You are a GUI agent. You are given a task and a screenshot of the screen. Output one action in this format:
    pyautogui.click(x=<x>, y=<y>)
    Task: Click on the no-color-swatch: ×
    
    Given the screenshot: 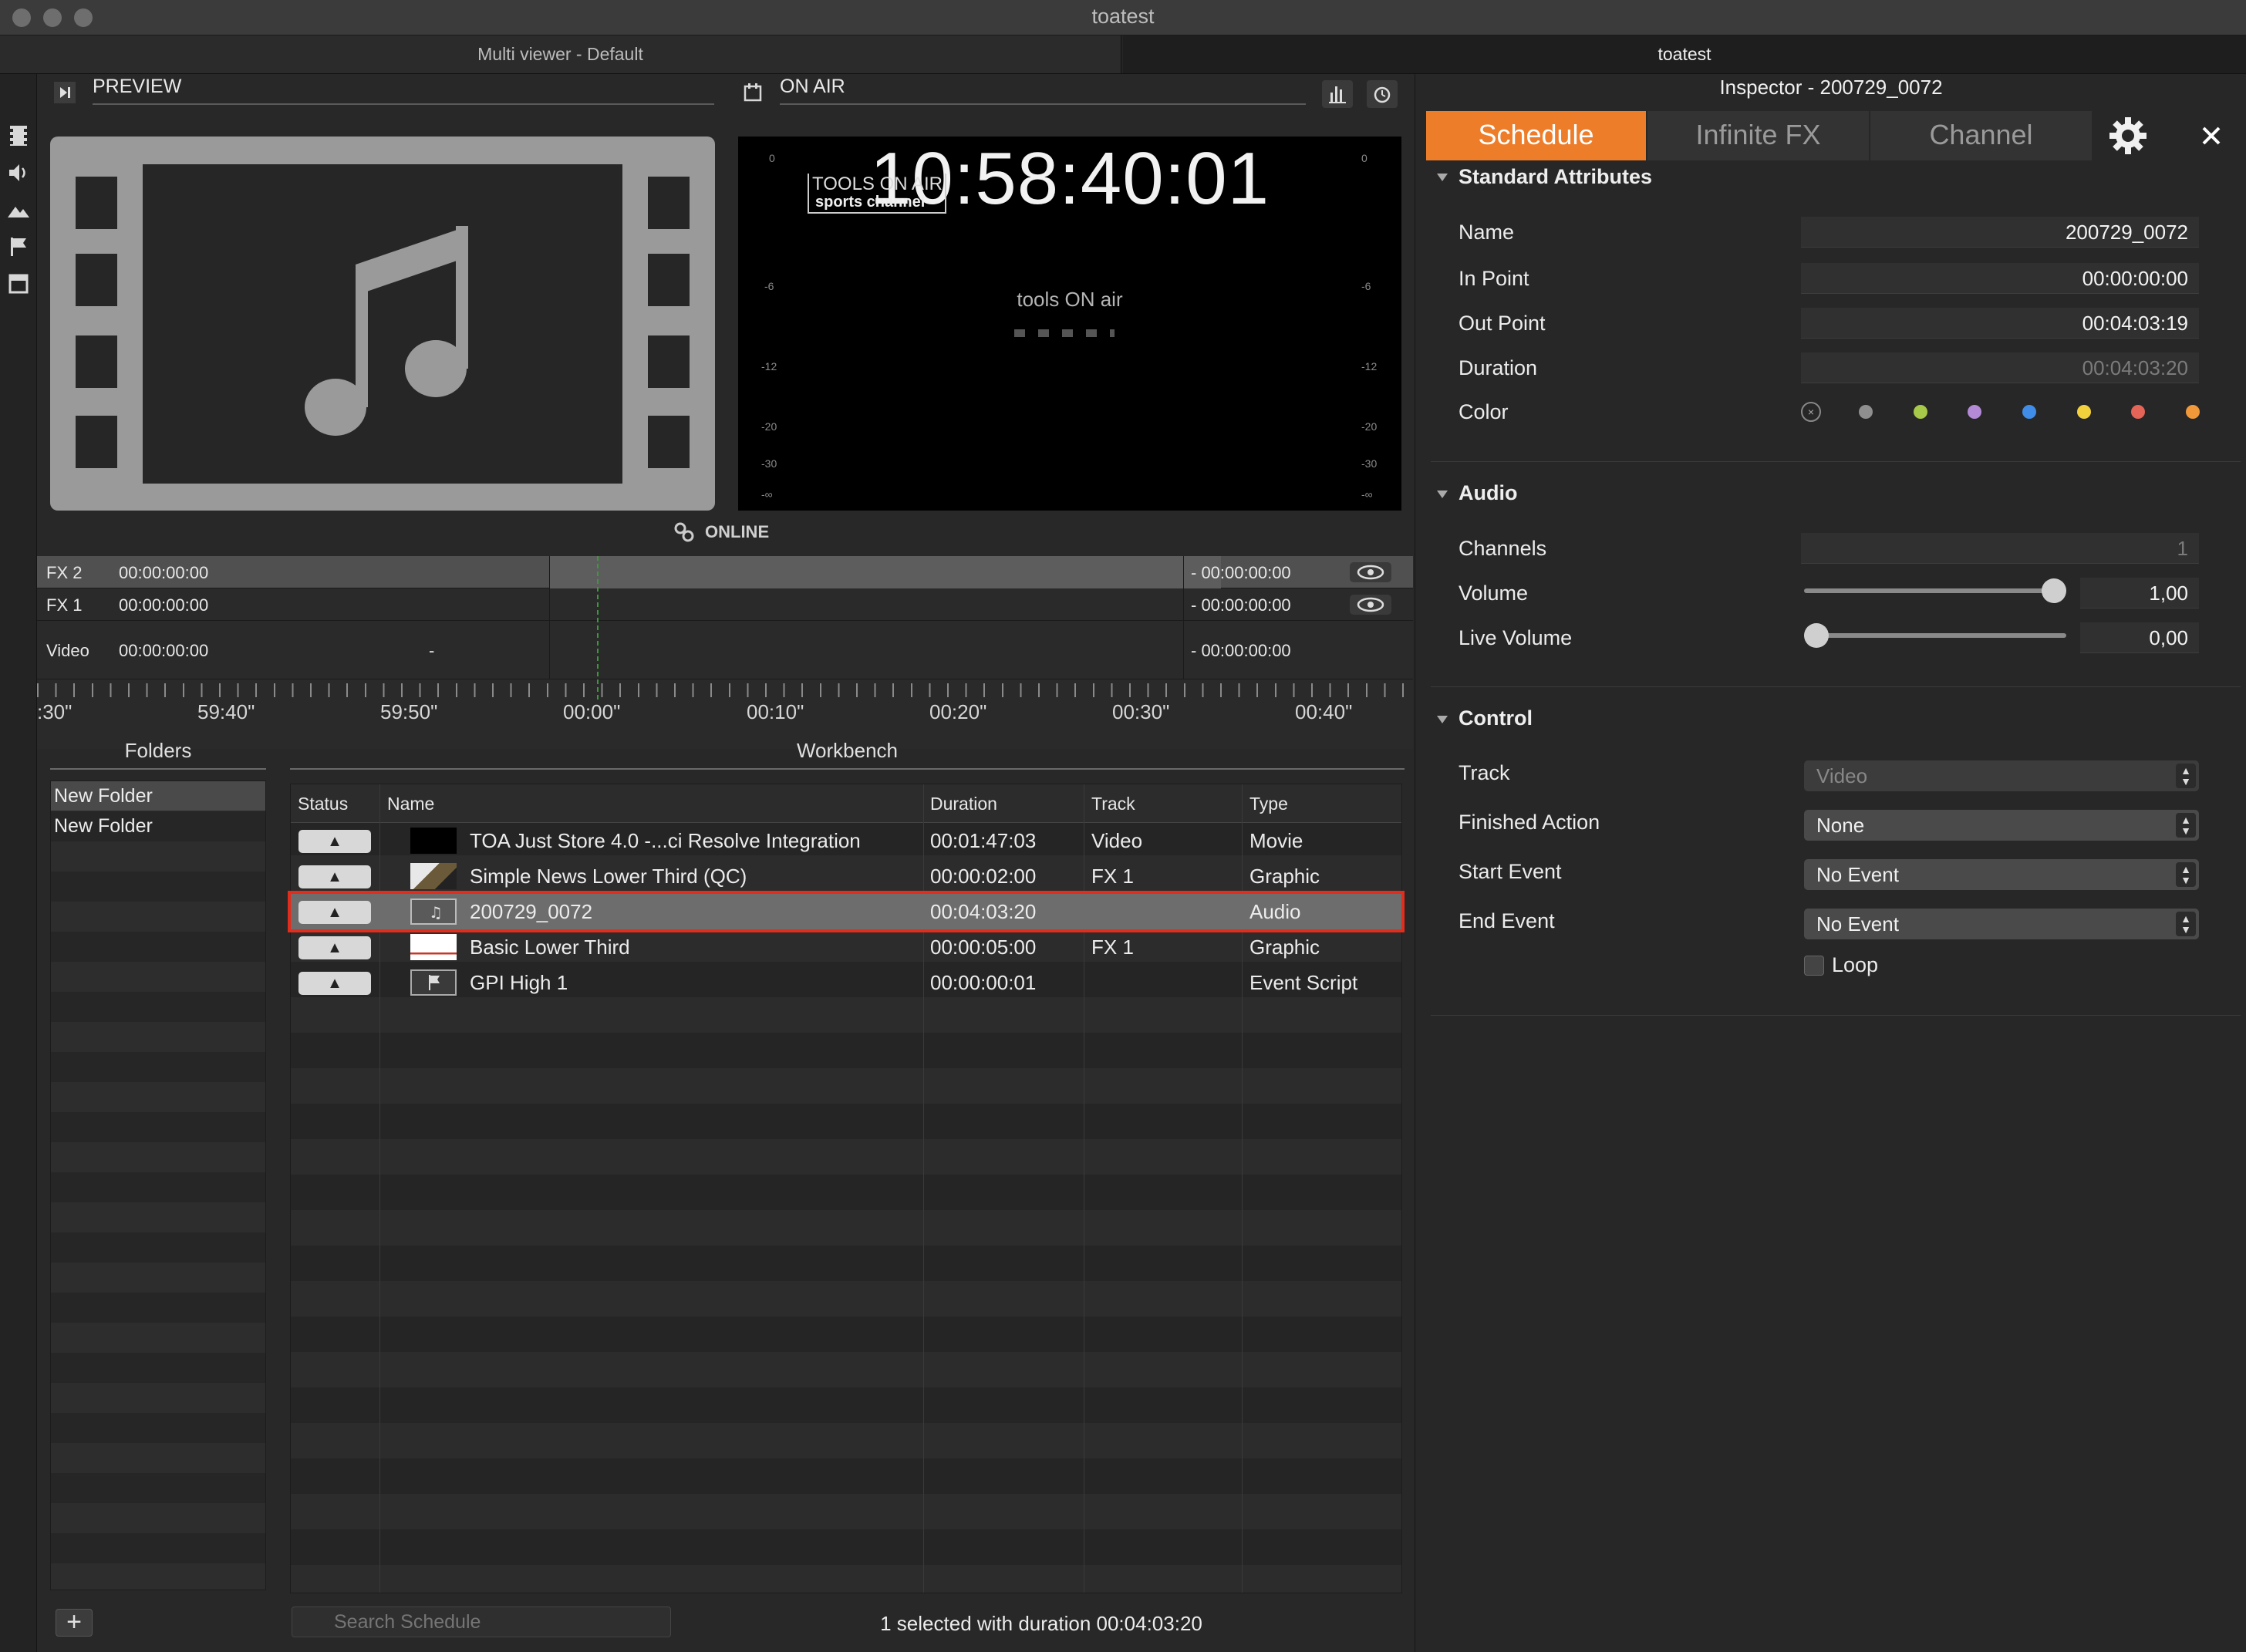 What is the action you would take?
    pyautogui.click(x=1811, y=412)
    